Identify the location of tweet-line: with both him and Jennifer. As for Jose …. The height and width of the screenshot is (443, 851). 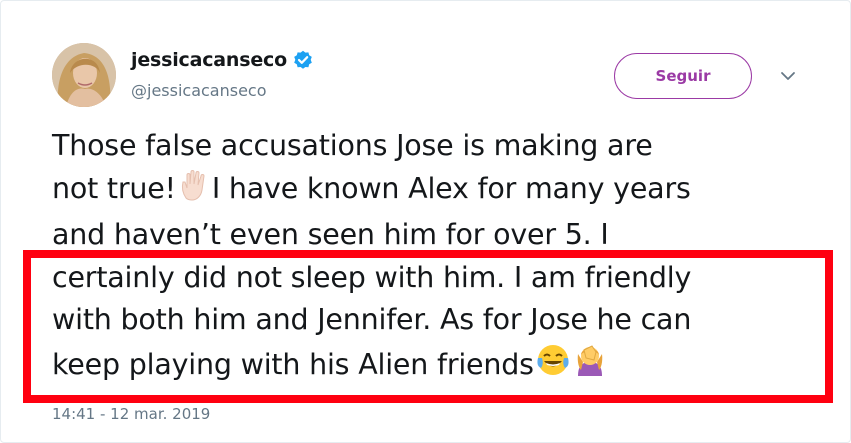
(437, 320).